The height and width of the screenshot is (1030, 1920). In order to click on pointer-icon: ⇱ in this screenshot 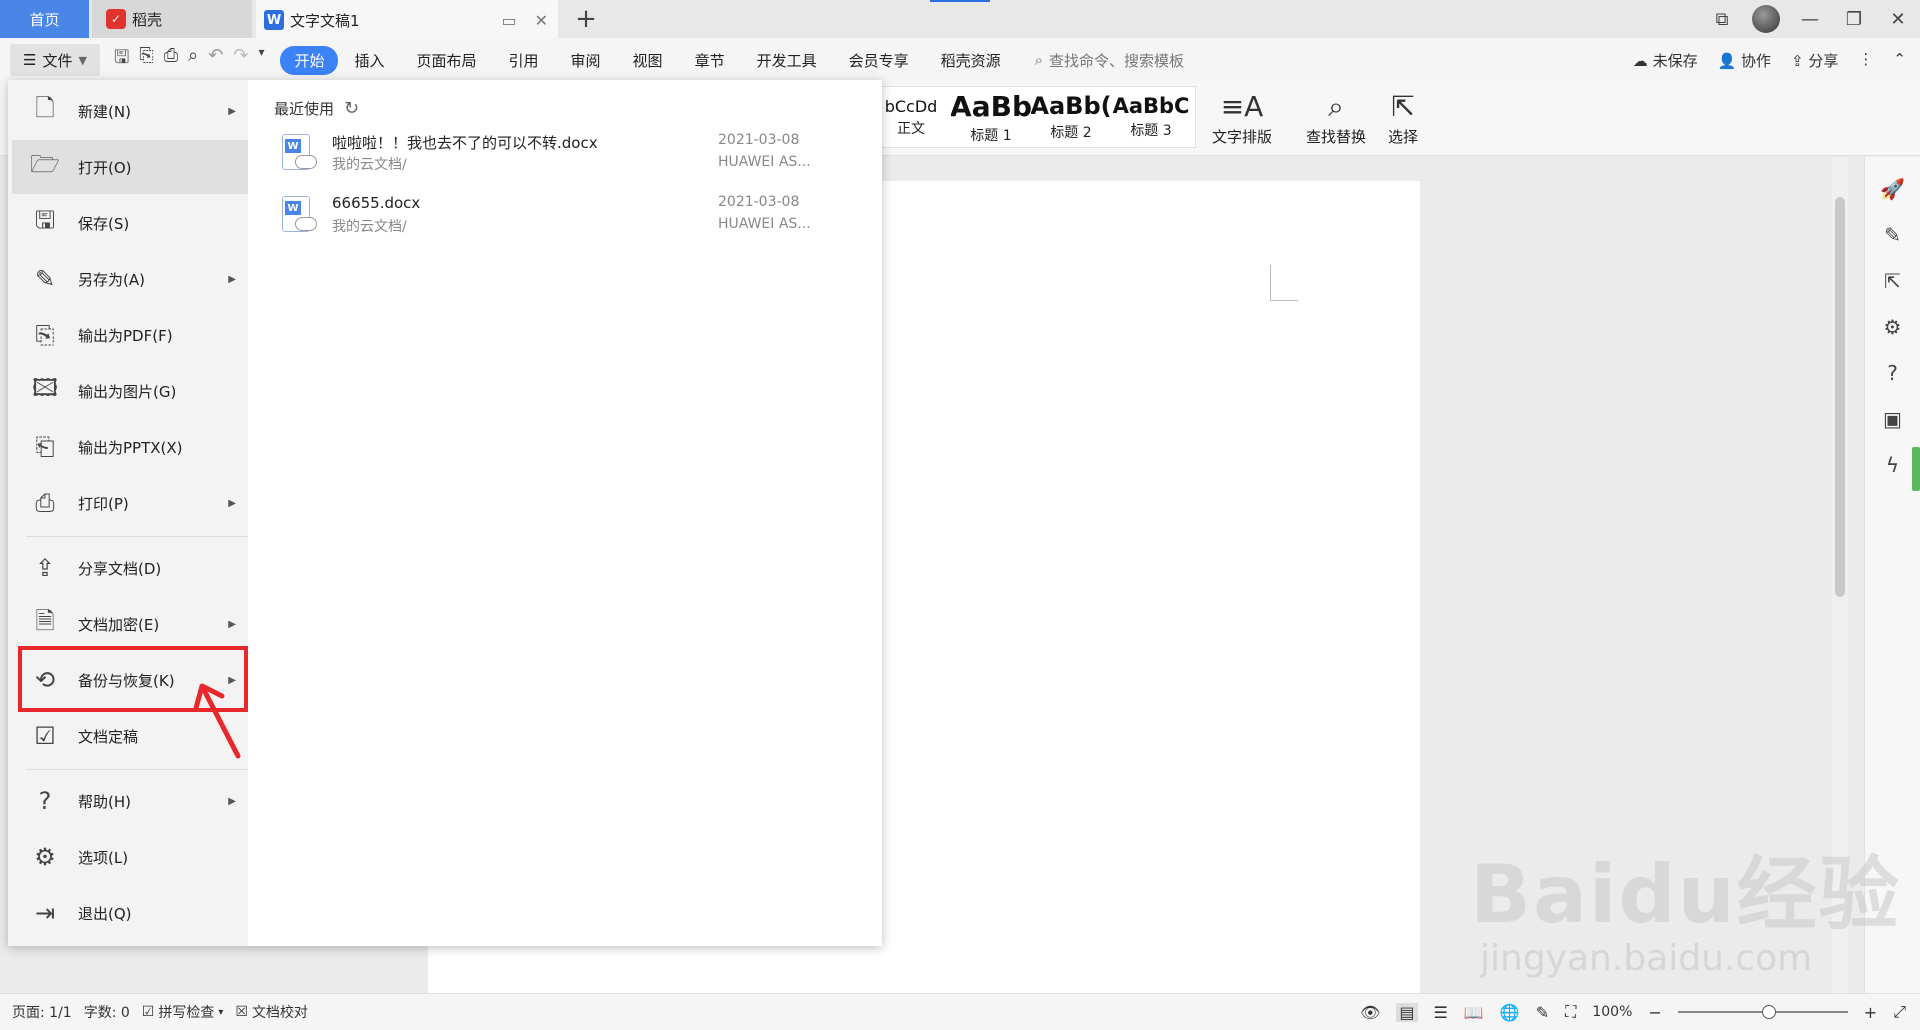, I will do `click(1892, 282)`.